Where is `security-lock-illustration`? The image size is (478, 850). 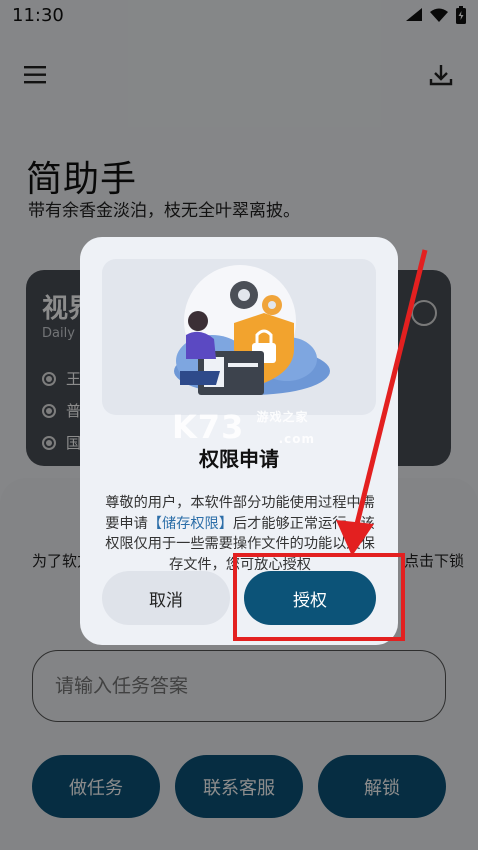 security-lock-illustration is located at coordinates (252, 330).